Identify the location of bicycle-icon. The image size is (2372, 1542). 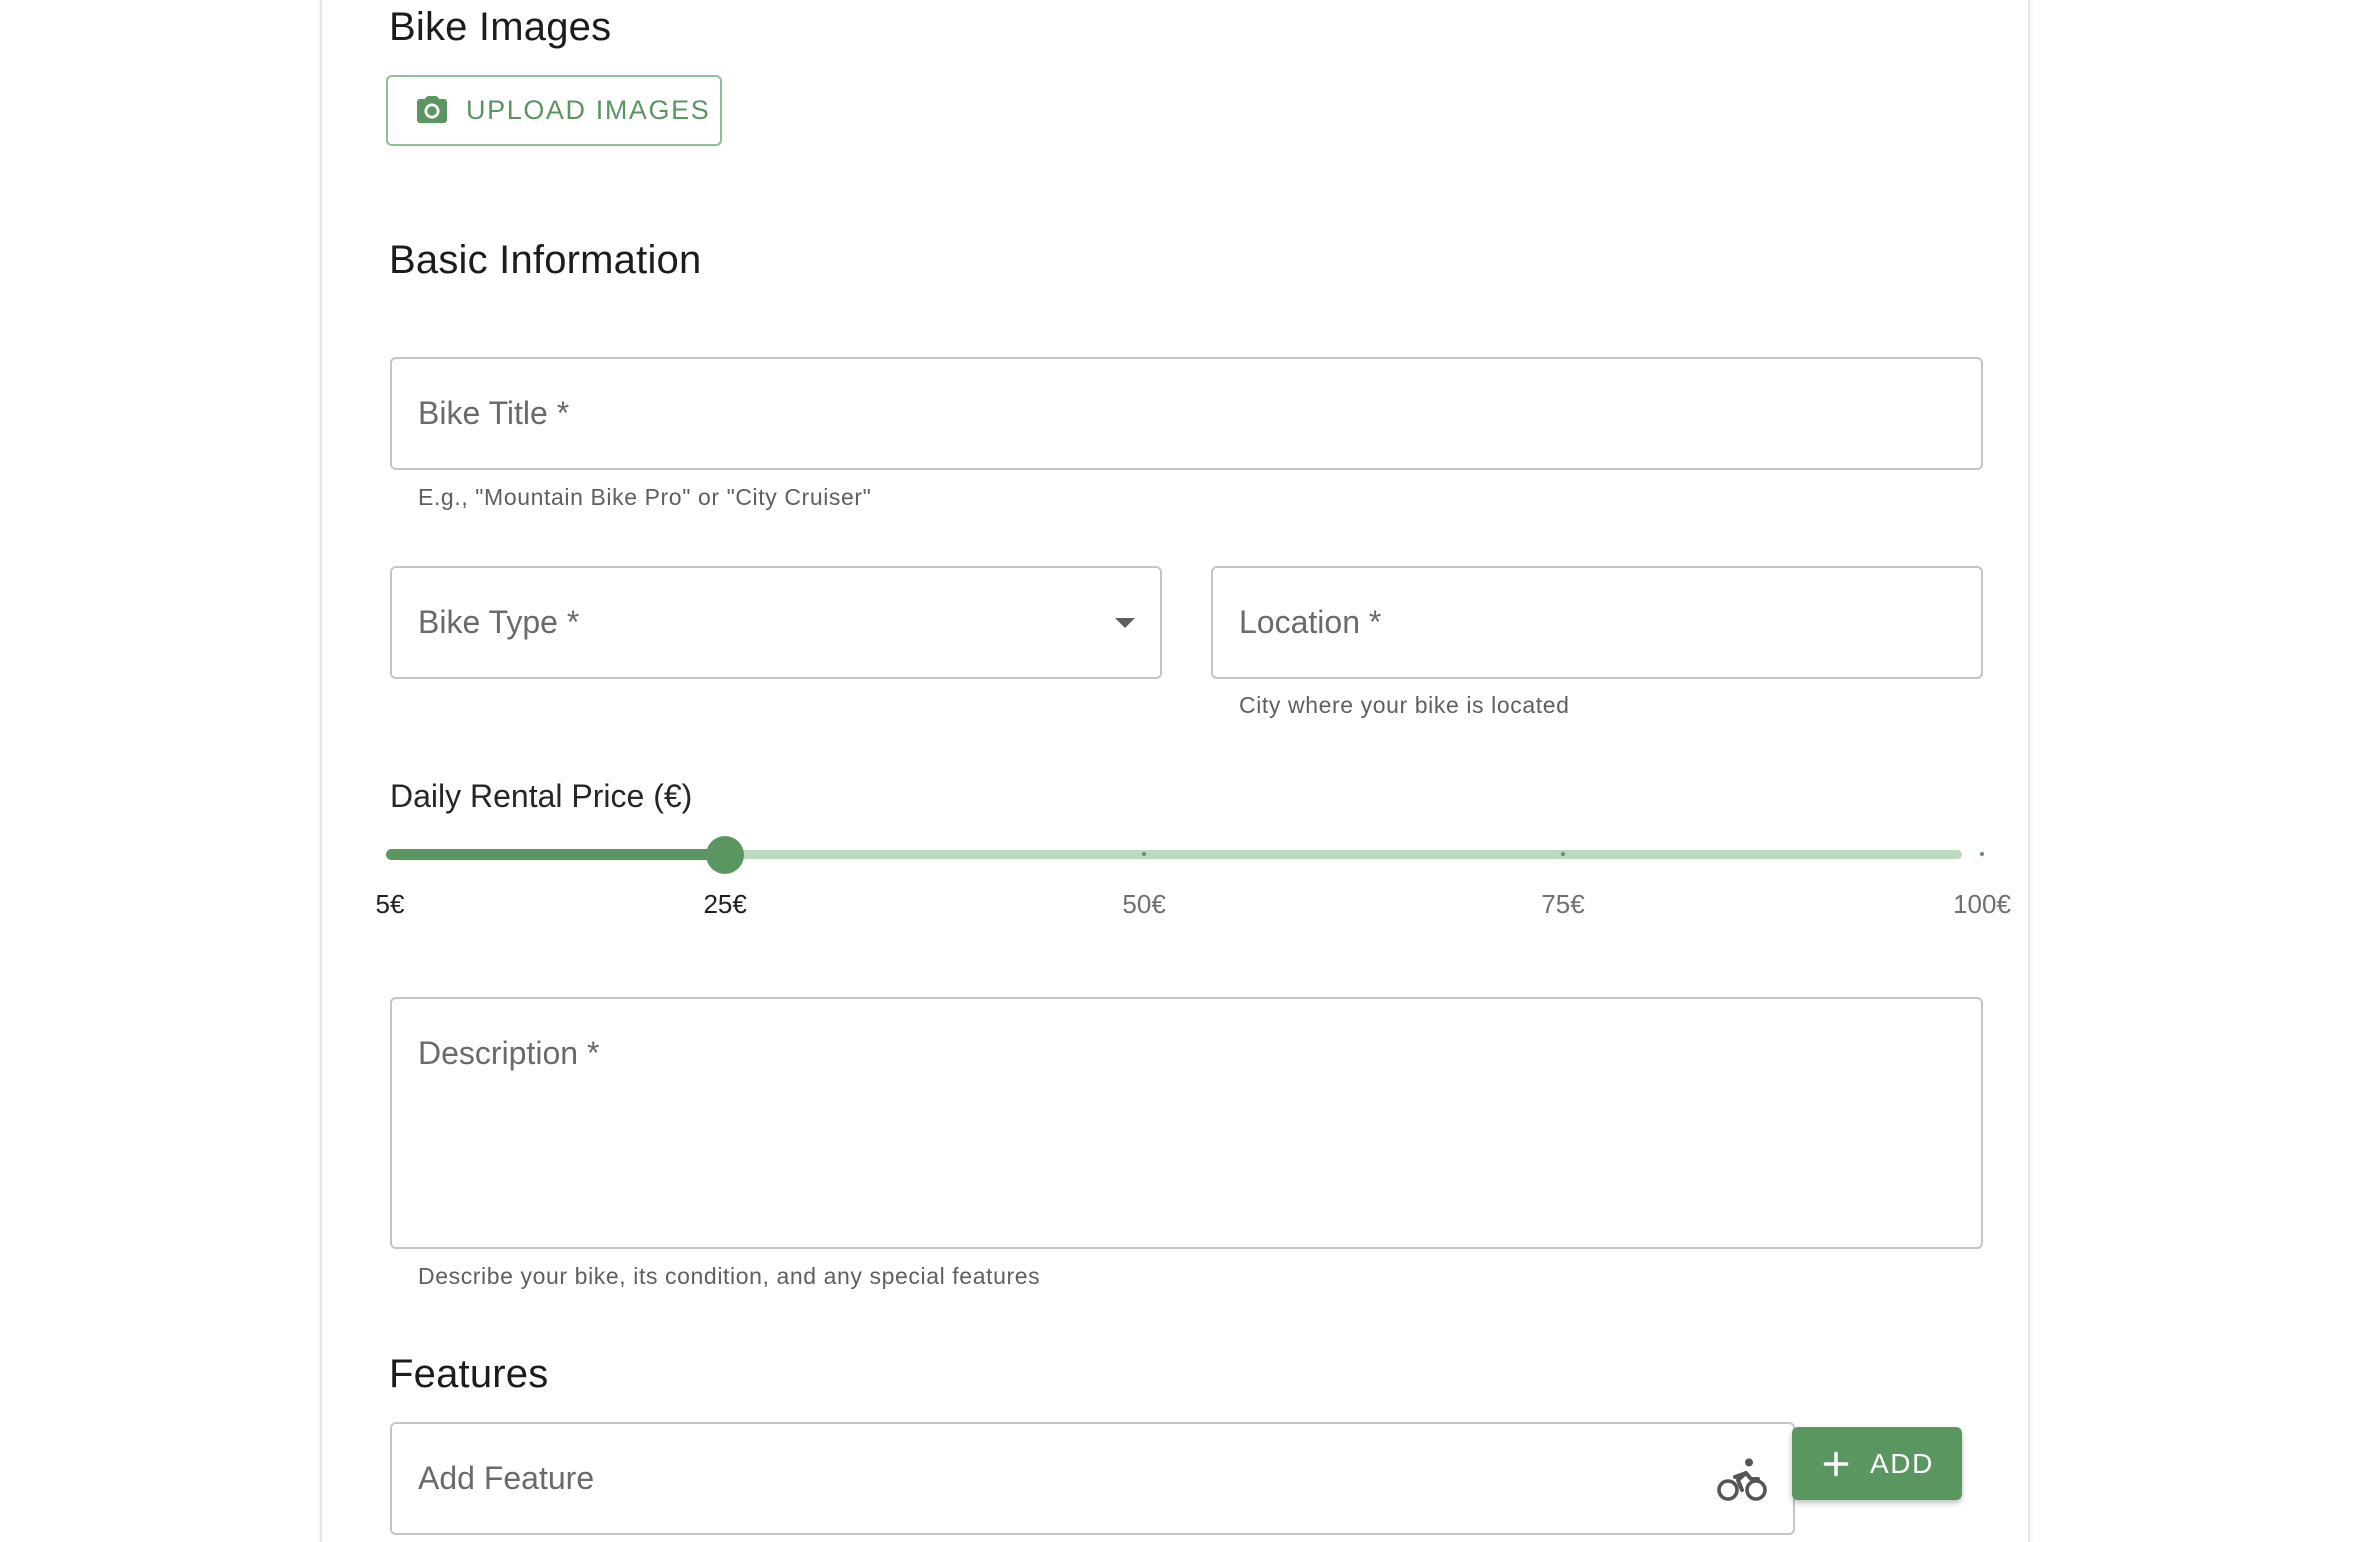
(1742, 1479).